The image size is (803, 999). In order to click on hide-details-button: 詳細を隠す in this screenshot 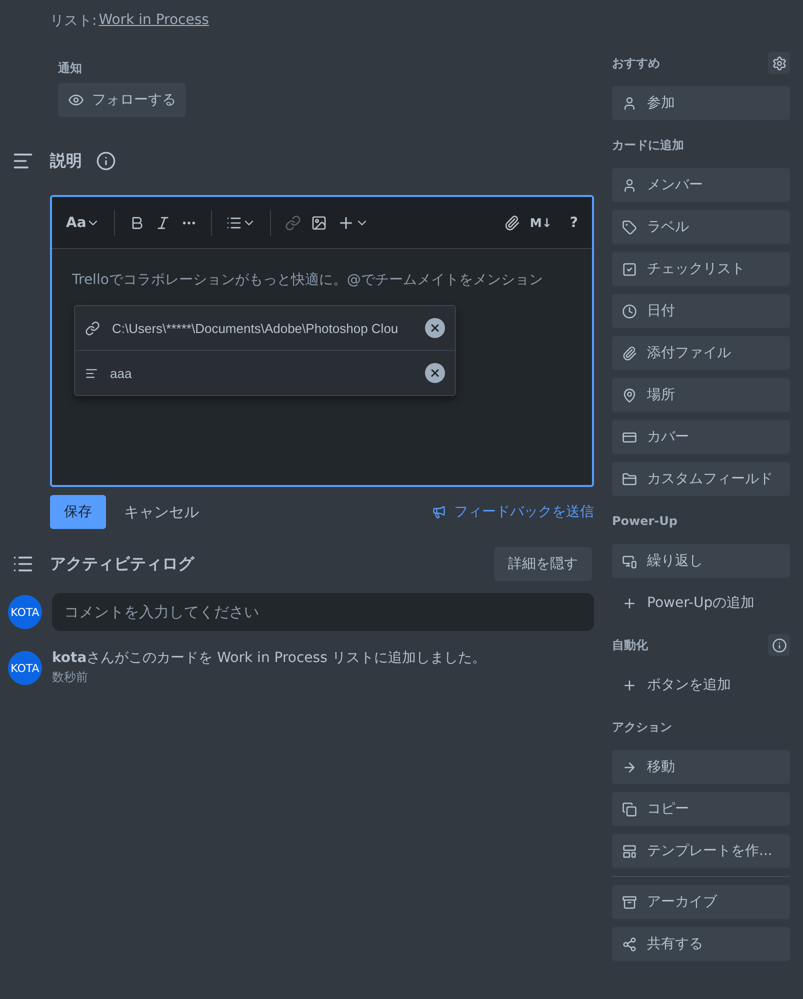, I will do `click(543, 564)`.